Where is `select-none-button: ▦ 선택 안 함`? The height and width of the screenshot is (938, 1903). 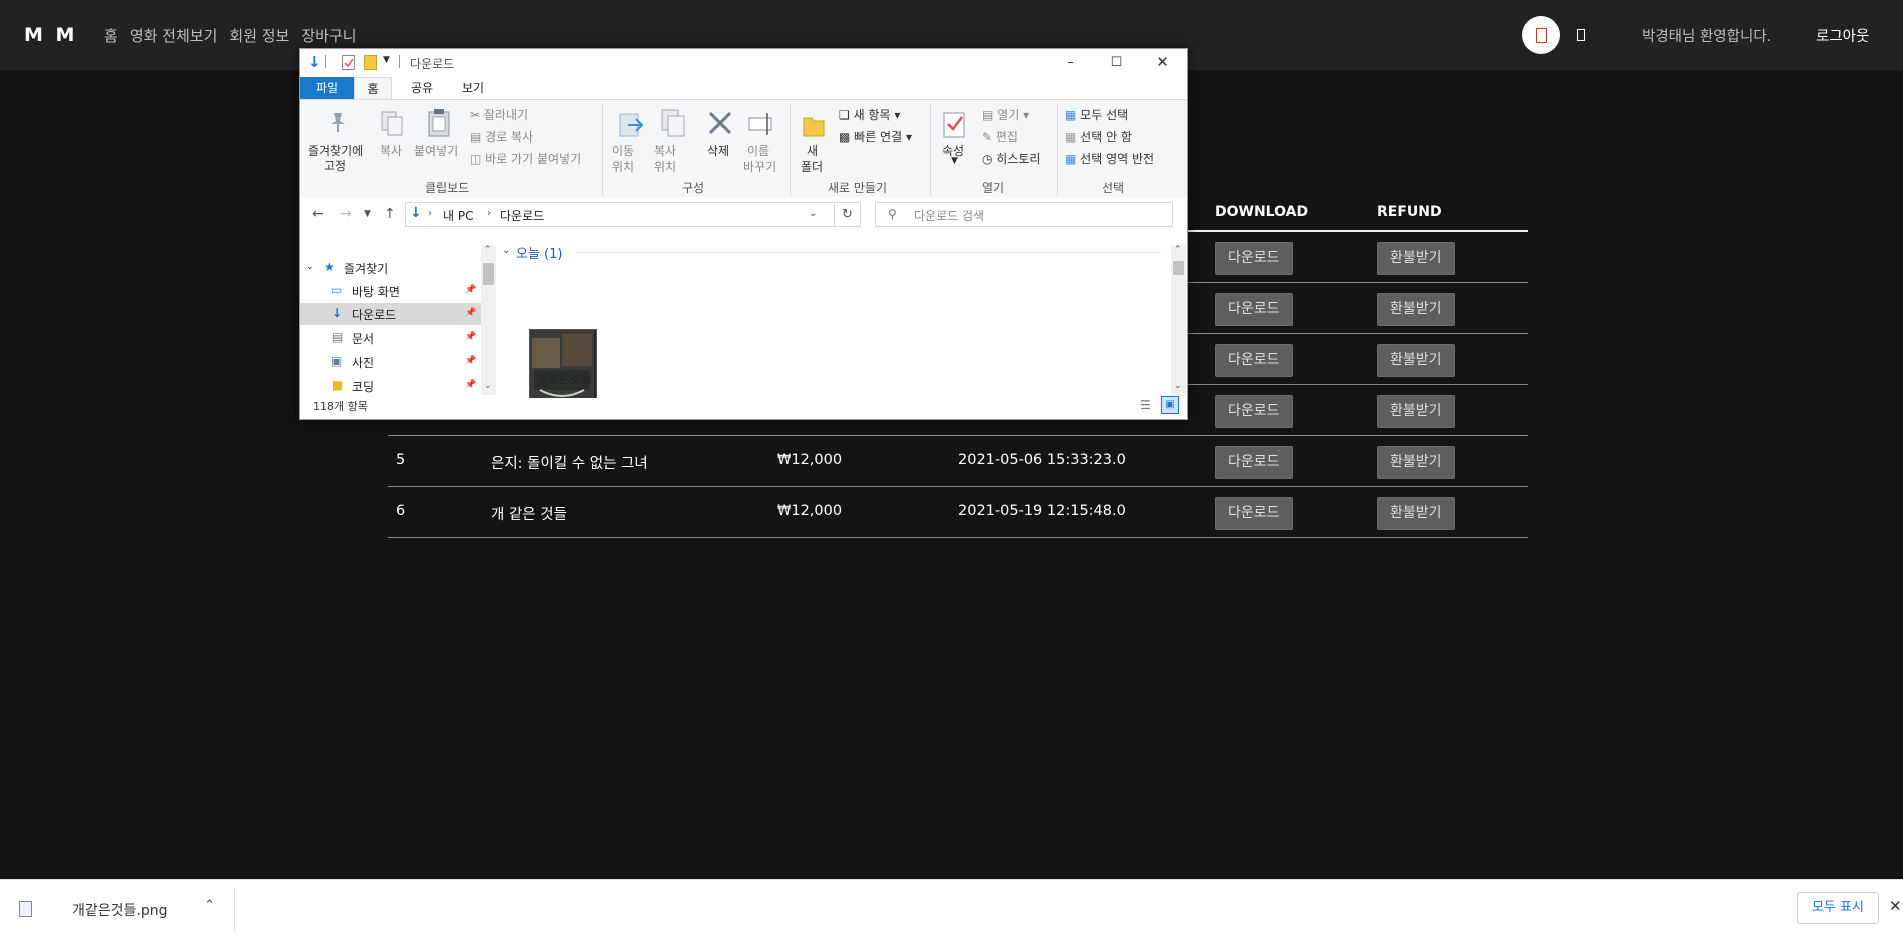
select-none-button: ▦ 선택 안 함 is located at coordinates (1098, 136).